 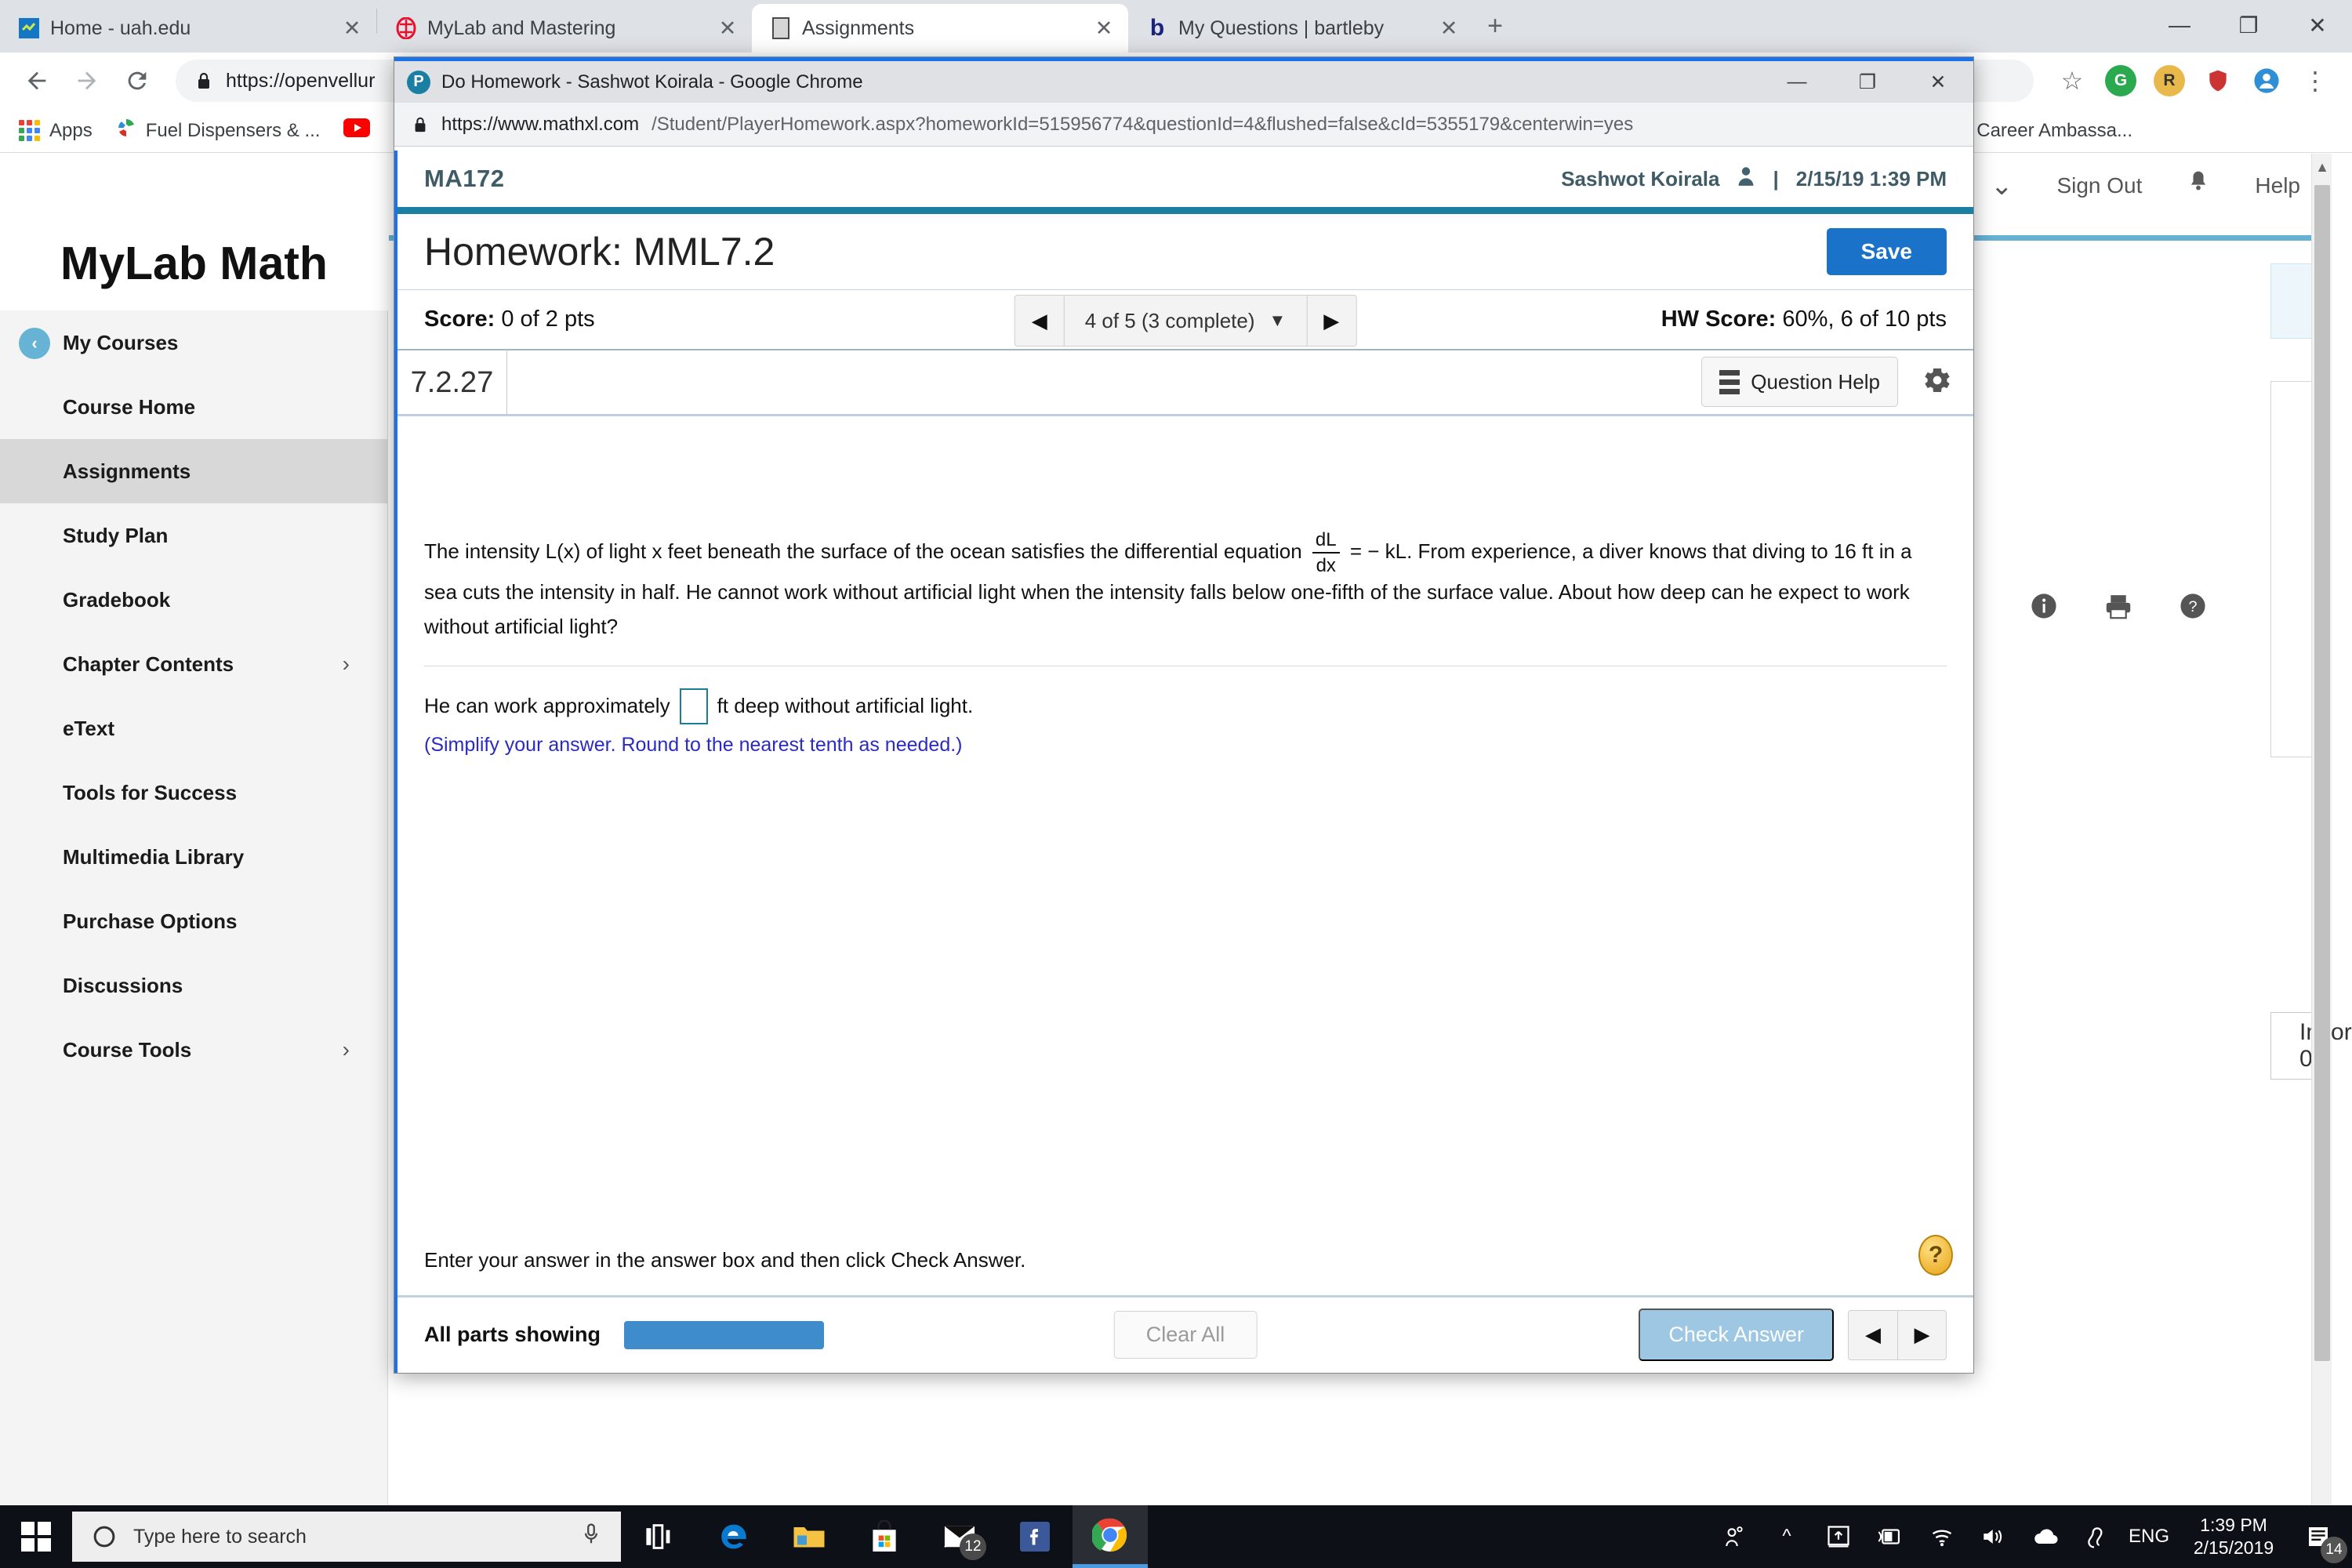 What do you see at coordinates (1799, 382) in the screenshot?
I see `question-help-button: Question Help` at bounding box center [1799, 382].